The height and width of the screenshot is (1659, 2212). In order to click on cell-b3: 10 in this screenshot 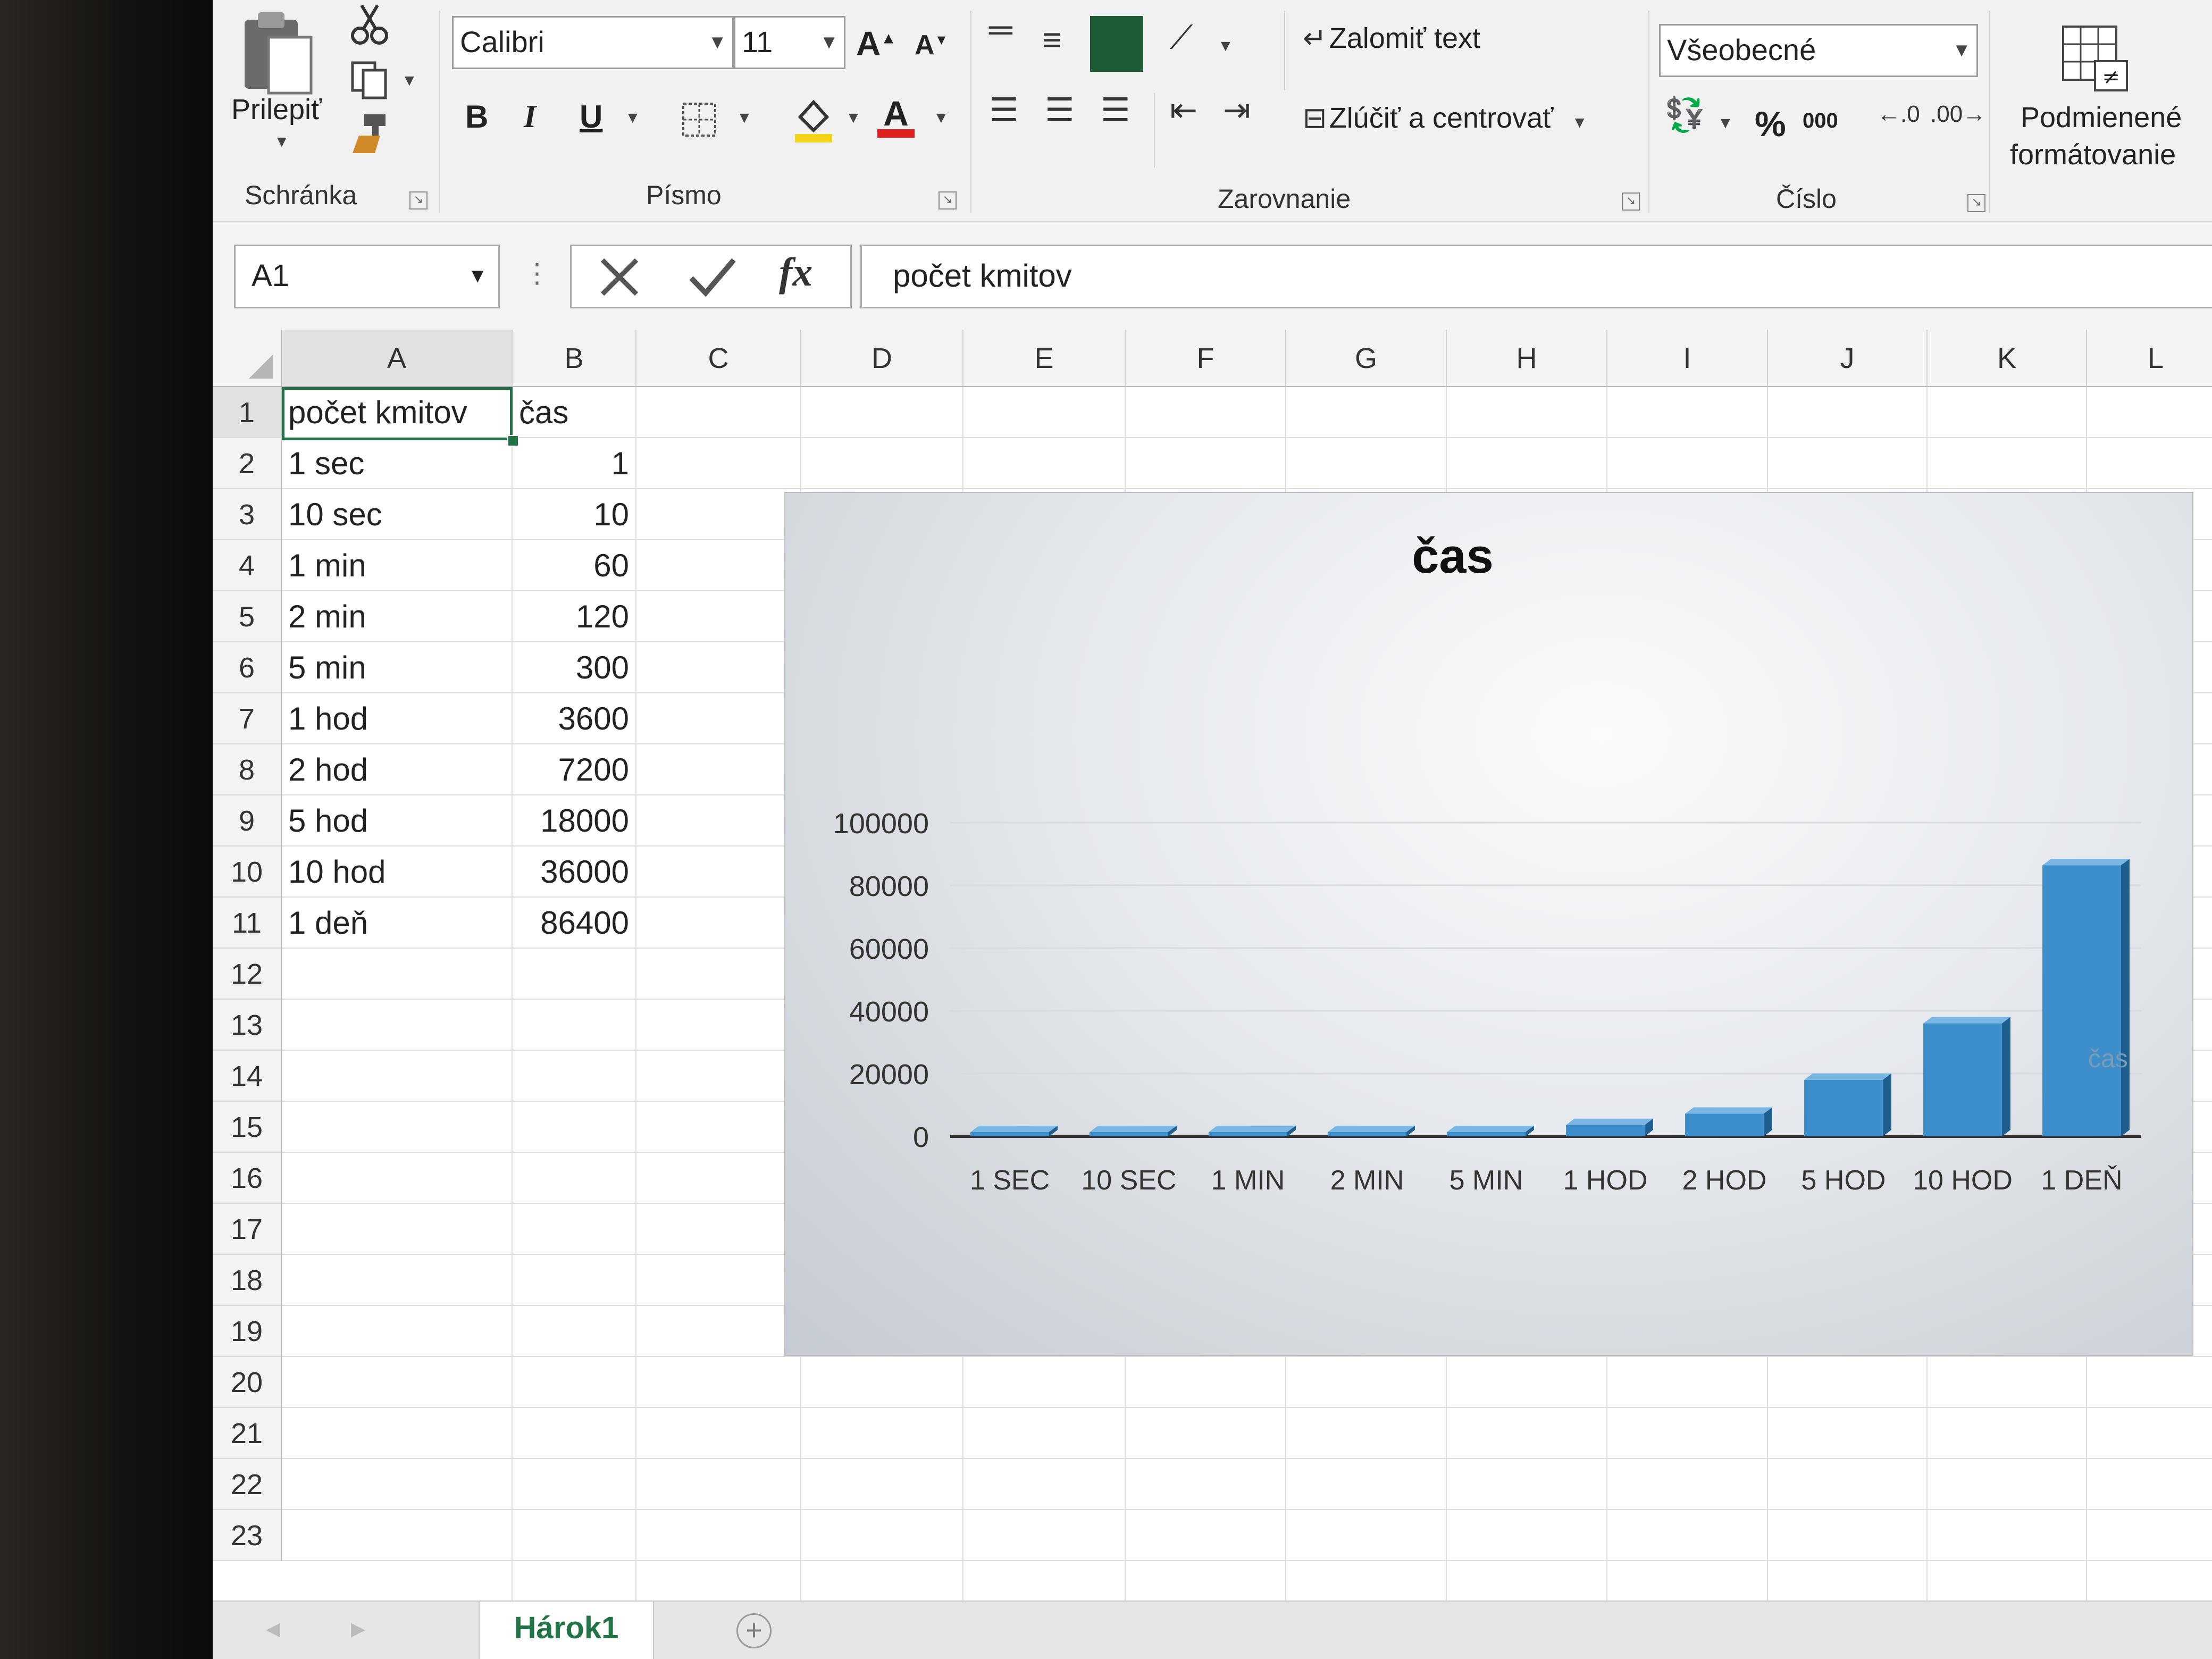, I will do `click(574, 514)`.